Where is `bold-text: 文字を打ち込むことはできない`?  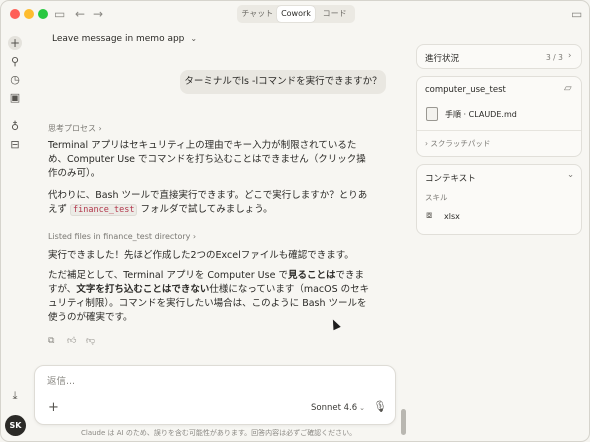 bold-text: 文字を打ち込むことはできない is located at coordinates (143, 289).